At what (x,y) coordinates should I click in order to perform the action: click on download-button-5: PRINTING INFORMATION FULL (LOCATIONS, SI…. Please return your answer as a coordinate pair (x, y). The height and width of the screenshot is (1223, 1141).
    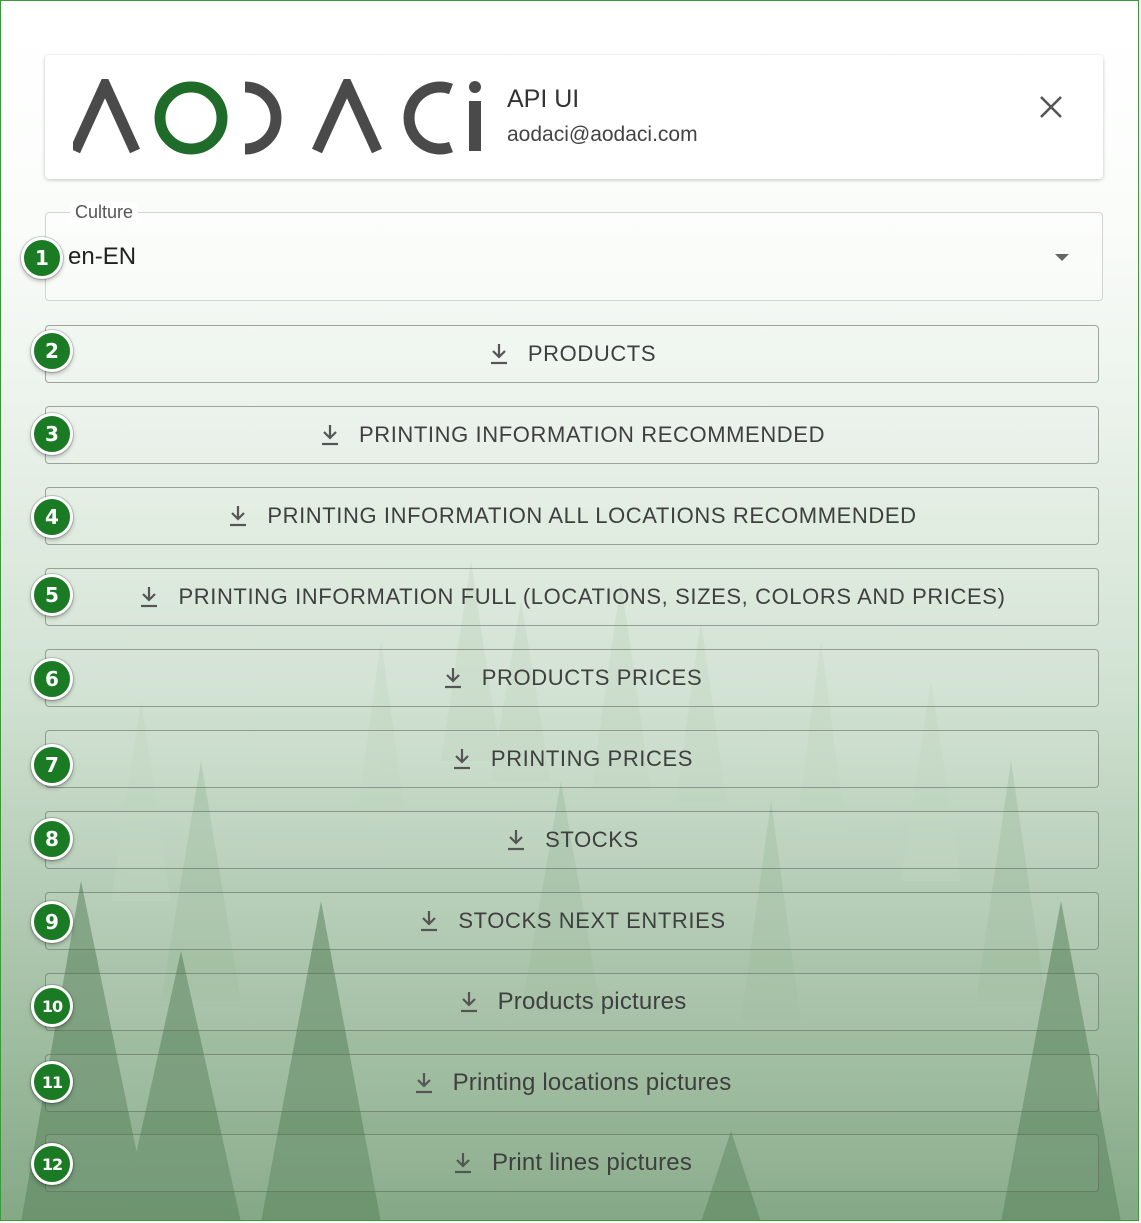
    Looking at the image, I should click on (572, 597).